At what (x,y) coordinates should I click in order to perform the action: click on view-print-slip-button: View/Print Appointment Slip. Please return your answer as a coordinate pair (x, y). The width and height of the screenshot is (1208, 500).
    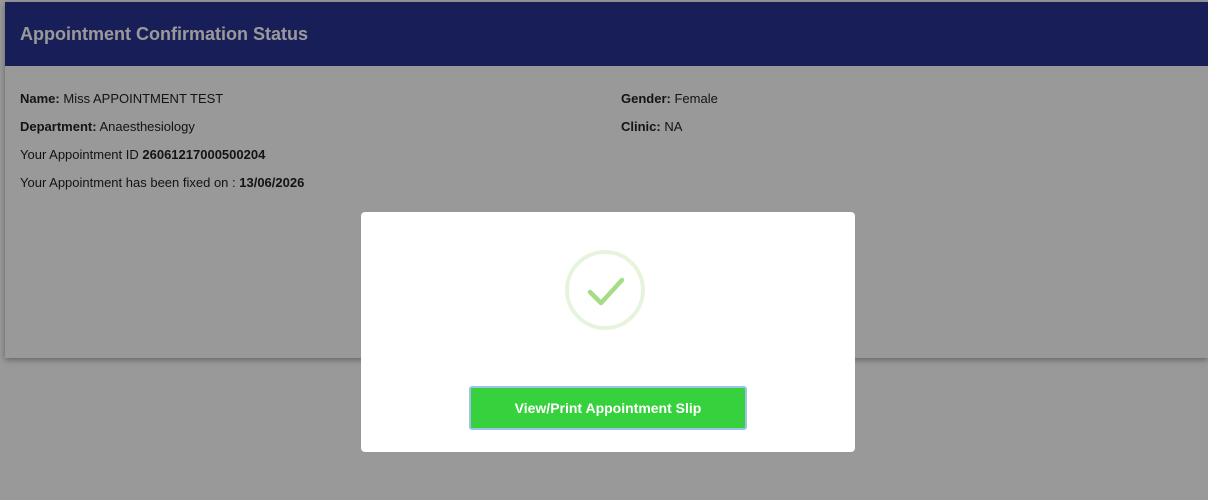
    Looking at the image, I should click on (608, 408).